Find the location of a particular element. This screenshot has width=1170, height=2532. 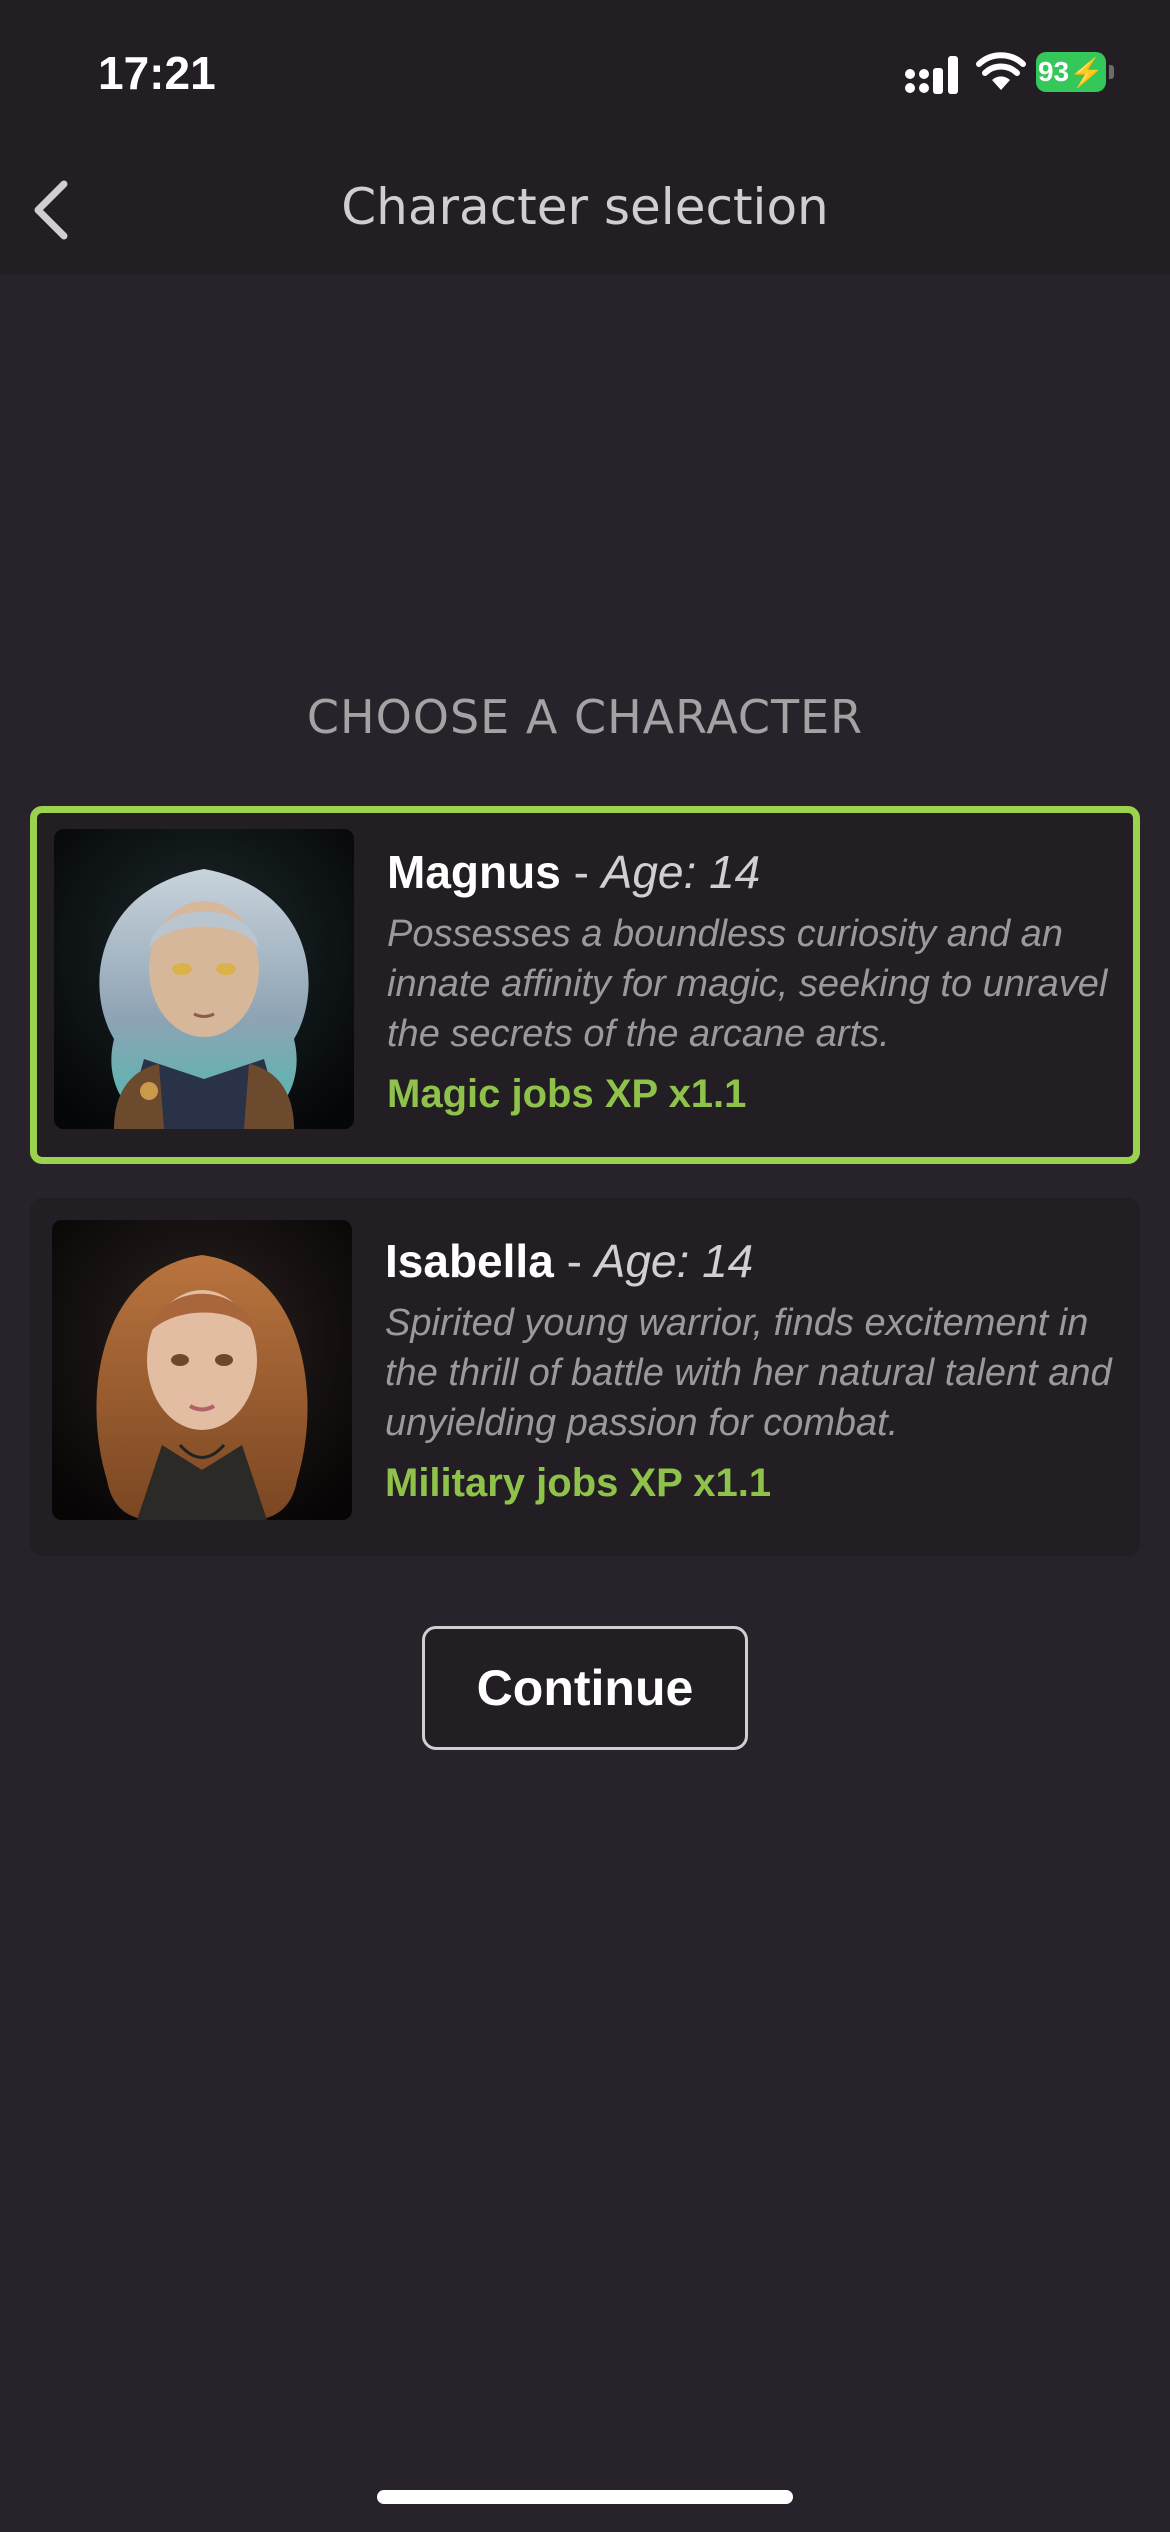

page-title: Character selection is located at coordinates (585, 207).